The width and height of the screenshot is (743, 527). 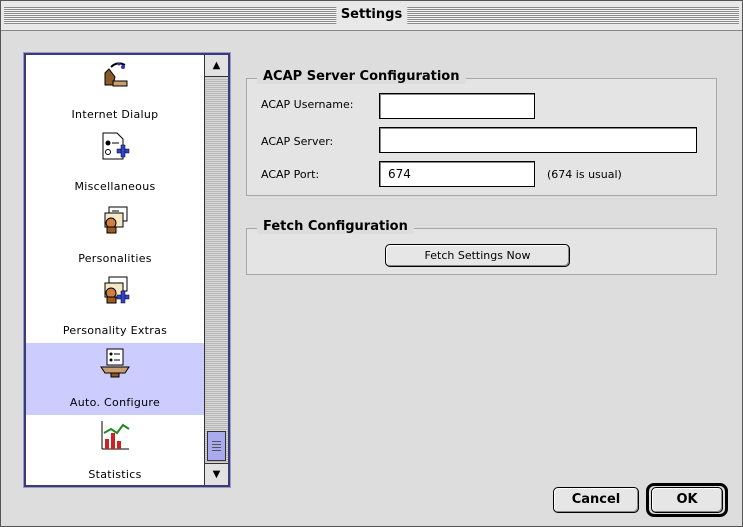 What do you see at coordinates (115, 402) in the screenshot?
I see `sidebar-item-label: Auto. Configure` at bounding box center [115, 402].